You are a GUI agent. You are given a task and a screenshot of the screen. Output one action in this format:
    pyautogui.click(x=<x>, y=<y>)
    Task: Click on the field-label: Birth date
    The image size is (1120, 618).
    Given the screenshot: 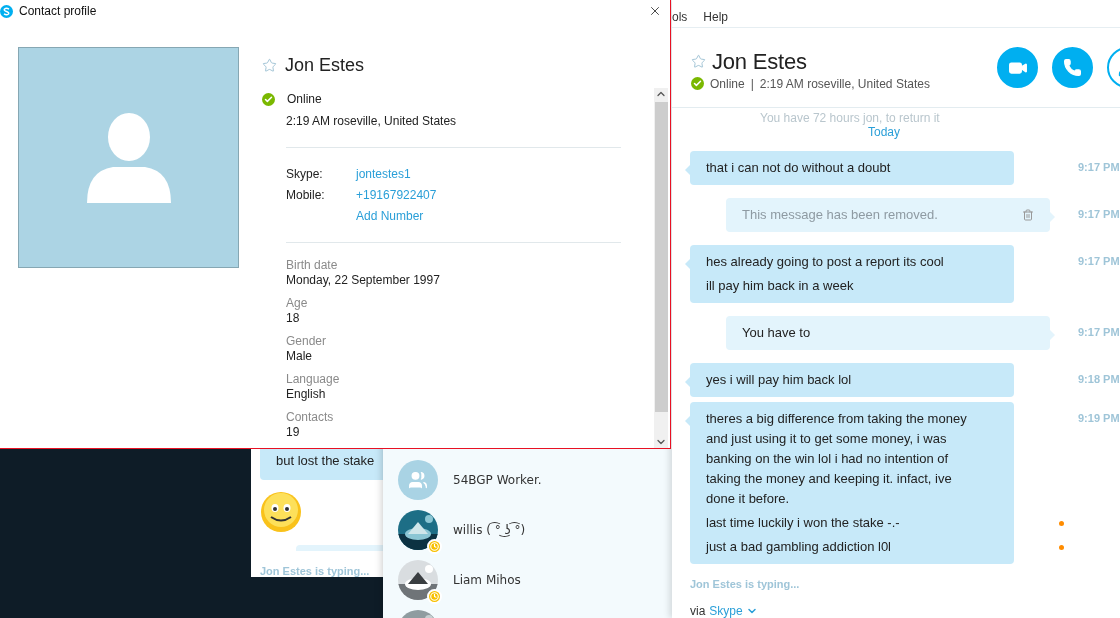 What is the action you would take?
    pyautogui.click(x=312, y=265)
    